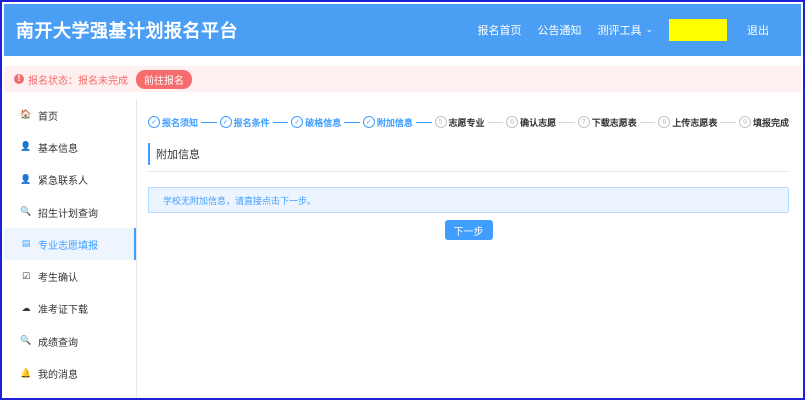 This screenshot has height=400, width=805. I want to click on sidebar-item: 🔔 我的消息, so click(70, 373).